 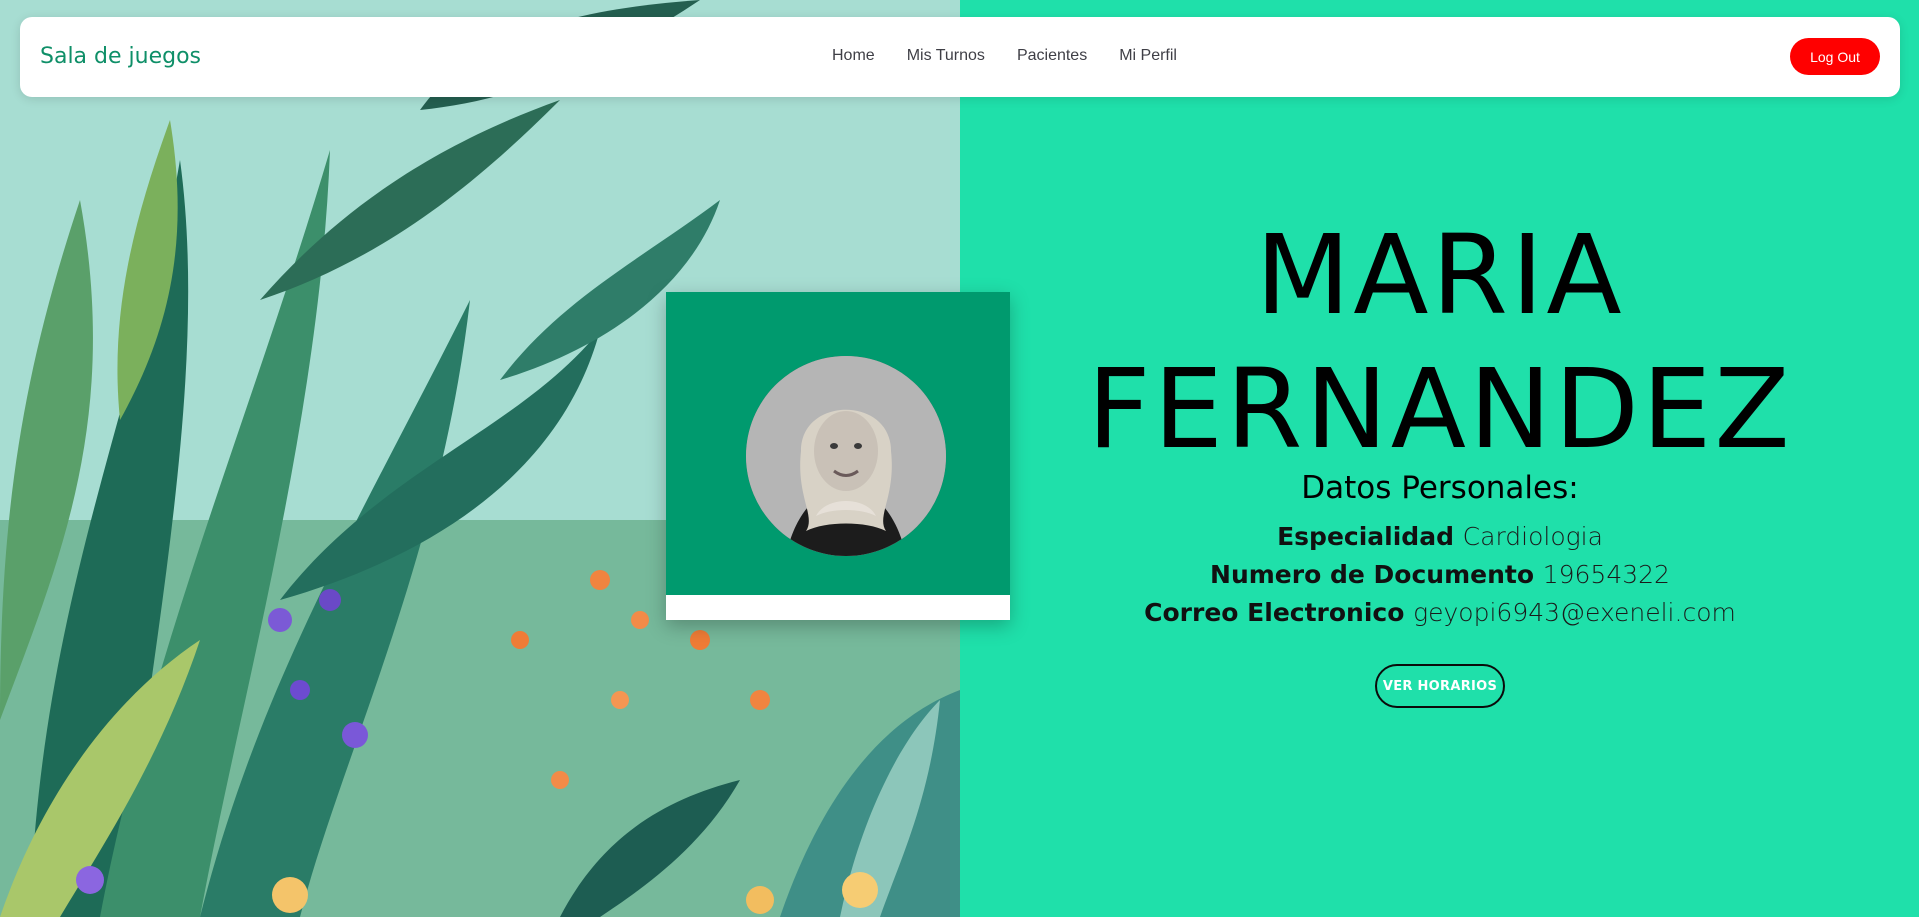 I want to click on especialidad-label: Especialidad, so click(x=1370, y=536).